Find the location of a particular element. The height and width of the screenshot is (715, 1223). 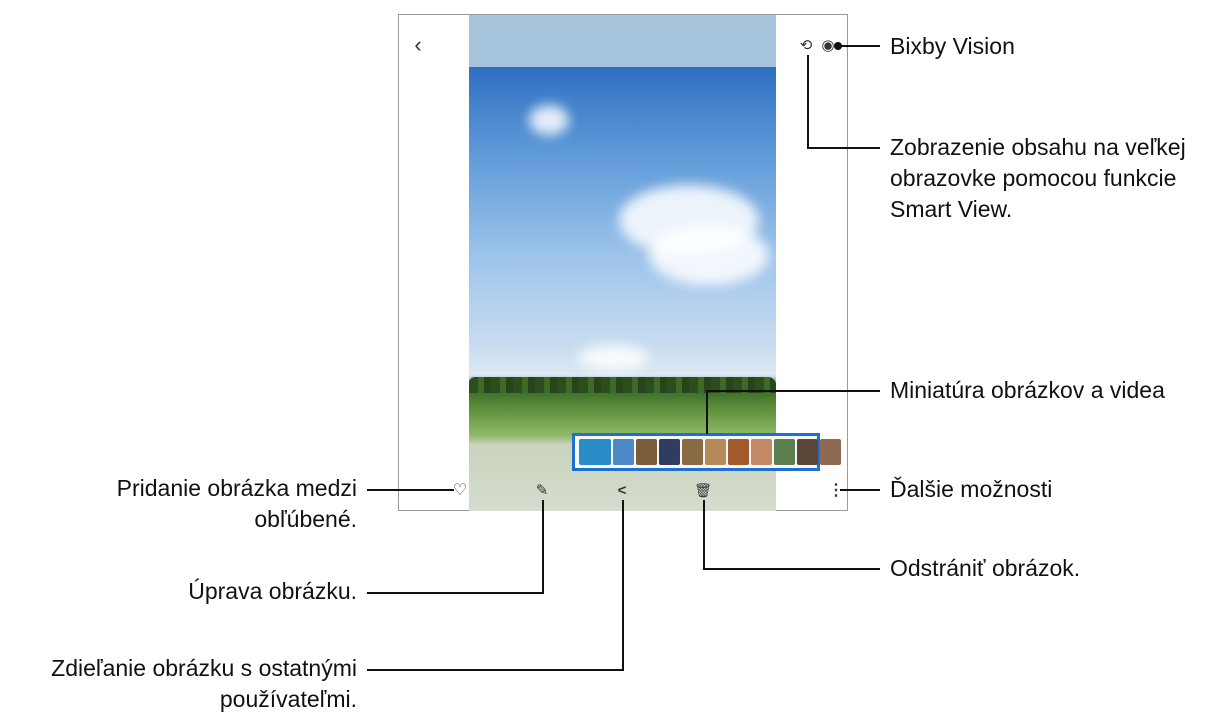

callout-more-options: Ďalšie možnosti is located at coordinates (971, 489).